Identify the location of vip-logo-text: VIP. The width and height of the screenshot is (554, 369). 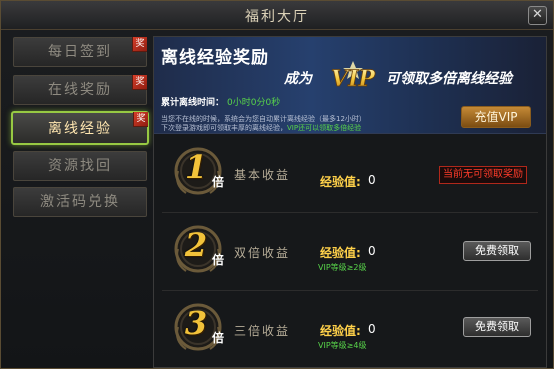
(353, 78).